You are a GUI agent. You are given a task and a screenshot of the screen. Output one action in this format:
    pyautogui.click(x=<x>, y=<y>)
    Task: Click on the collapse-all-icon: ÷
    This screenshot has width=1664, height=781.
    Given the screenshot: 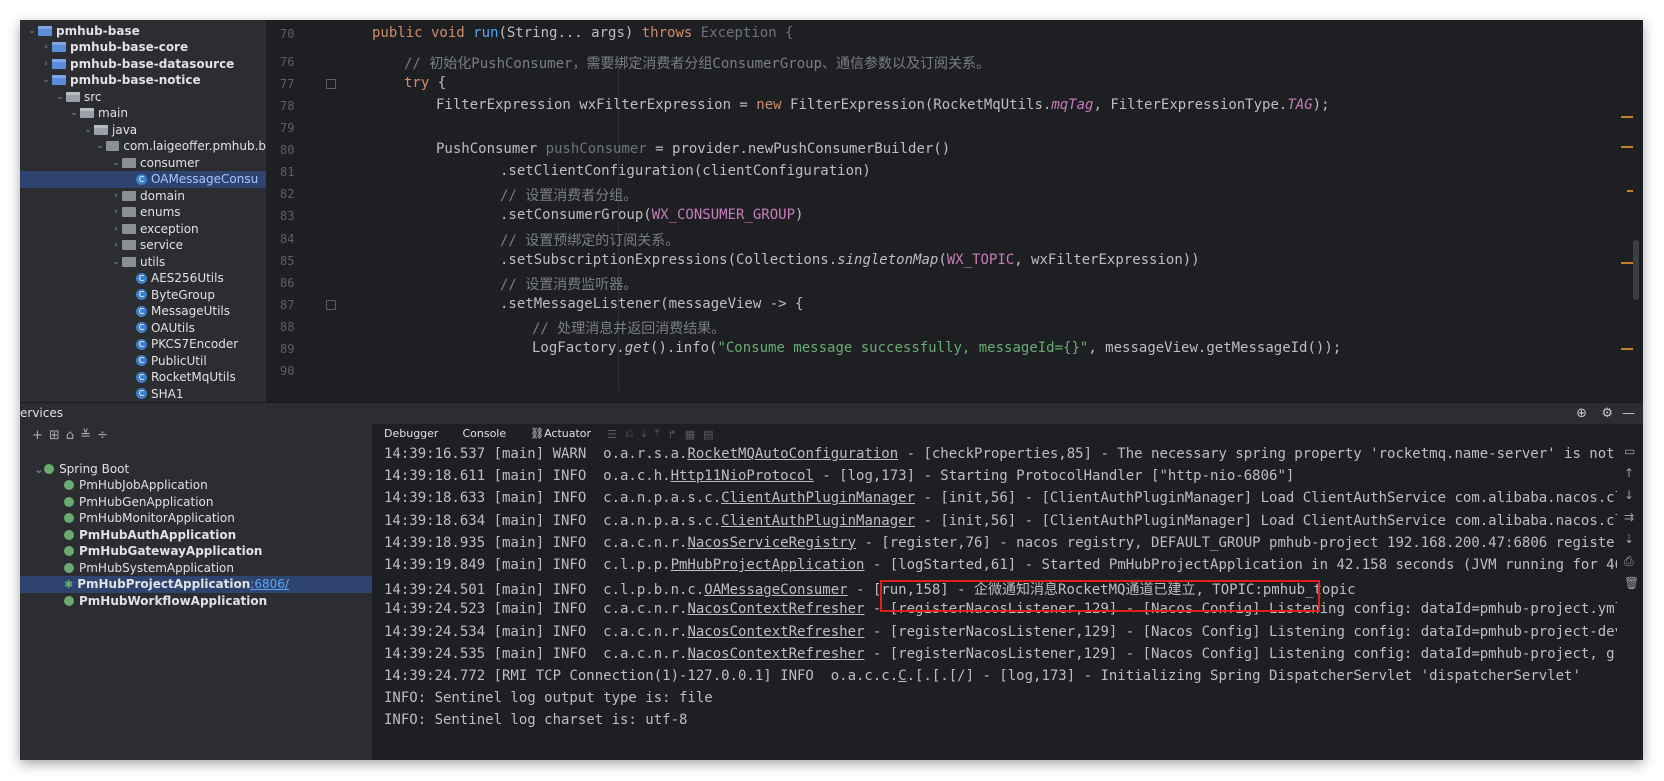 What is the action you would take?
    pyautogui.click(x=102, y=435)
    